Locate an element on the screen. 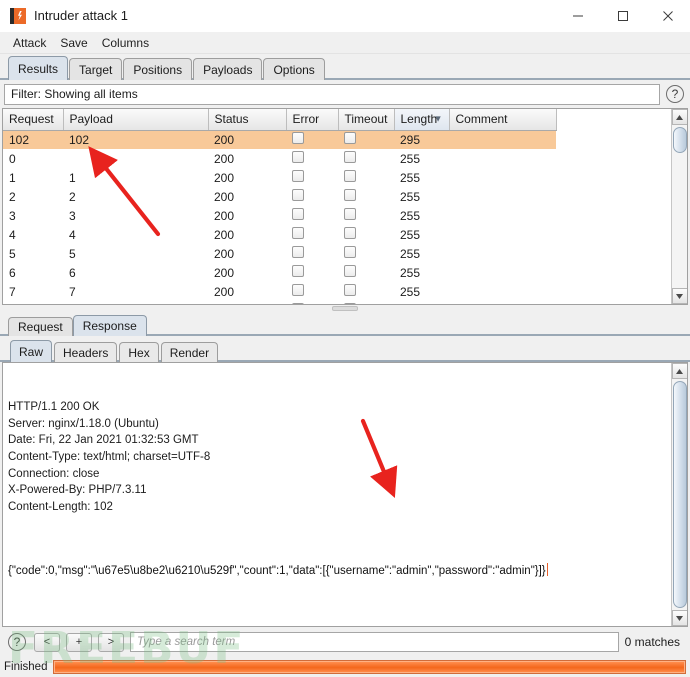  response-scroll-track is located at coordinates (679, 494).